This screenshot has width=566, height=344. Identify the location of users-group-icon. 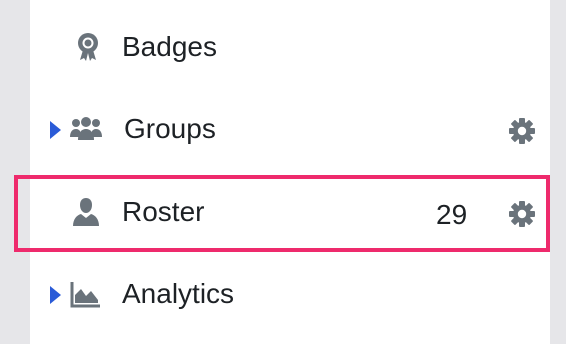
(86, 129).